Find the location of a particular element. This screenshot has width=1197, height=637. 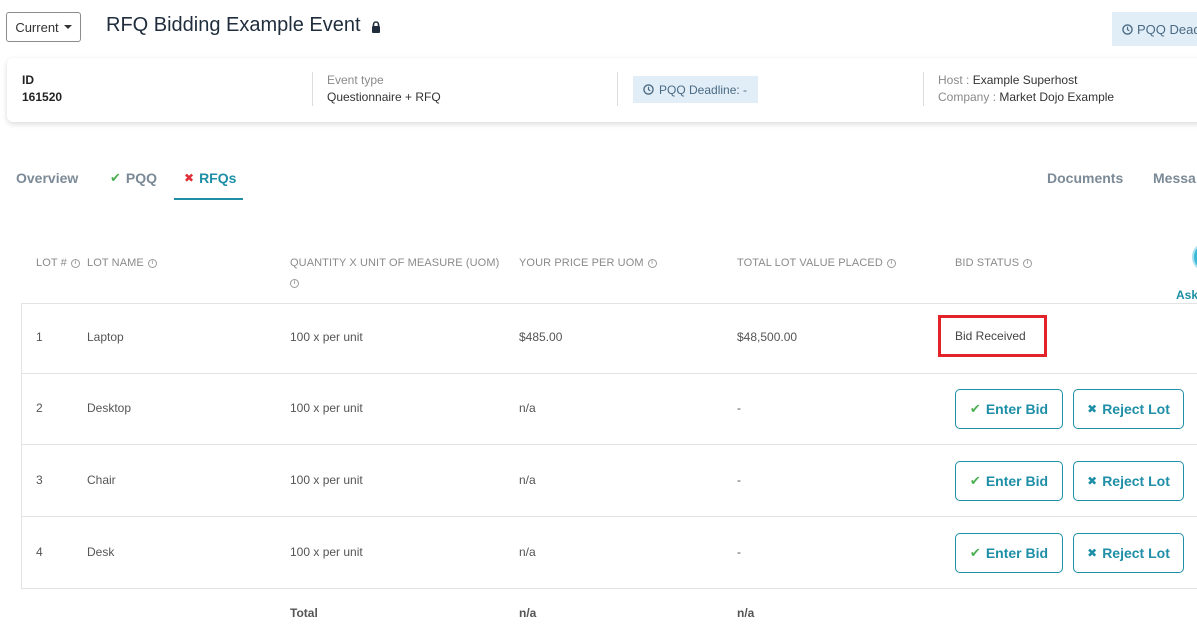

header-quantity: QUANTITY X UNIT OF MEASURE (UOM) i is located at coordinates (395, 273).